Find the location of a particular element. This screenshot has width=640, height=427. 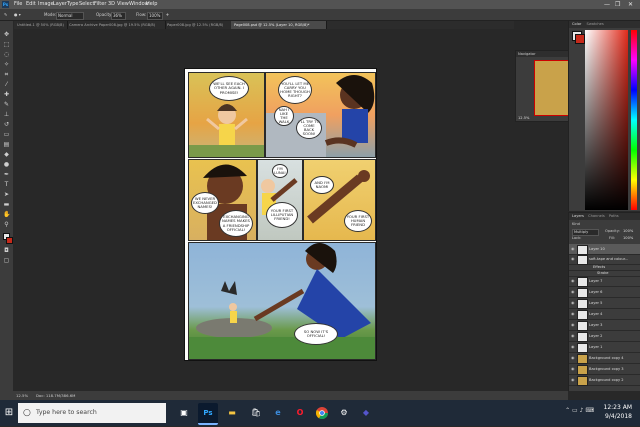

move-tool-icon: ✥ is located at coordinates (6, 34).